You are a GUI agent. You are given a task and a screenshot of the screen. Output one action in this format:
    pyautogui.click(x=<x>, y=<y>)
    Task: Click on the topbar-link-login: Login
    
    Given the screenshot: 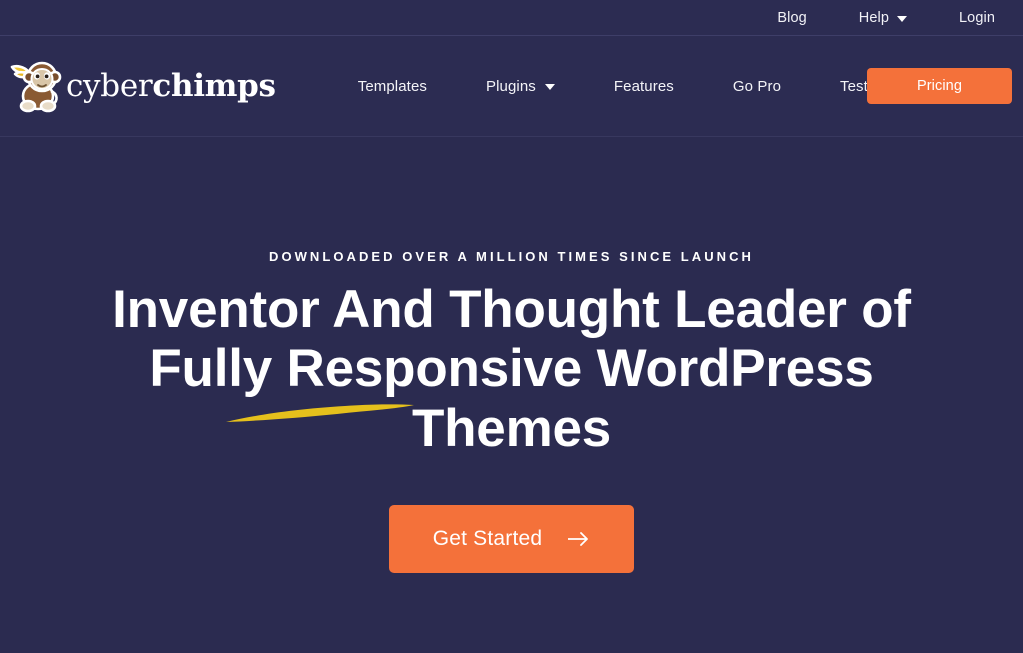 What is the action you would take?
    pyautogui.click(x=977, y=18)
    